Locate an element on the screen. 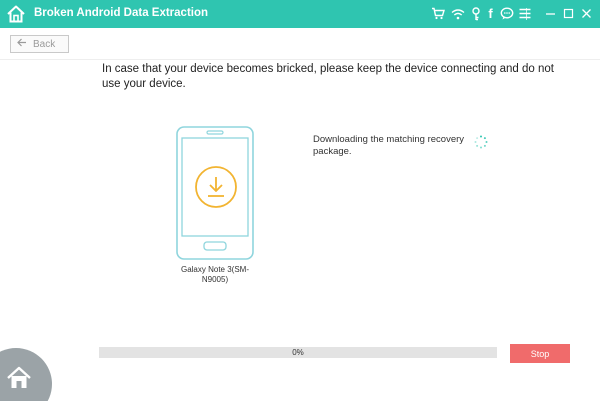 The image size is (600, 401). key-icon is located at coordinates (475, 13).